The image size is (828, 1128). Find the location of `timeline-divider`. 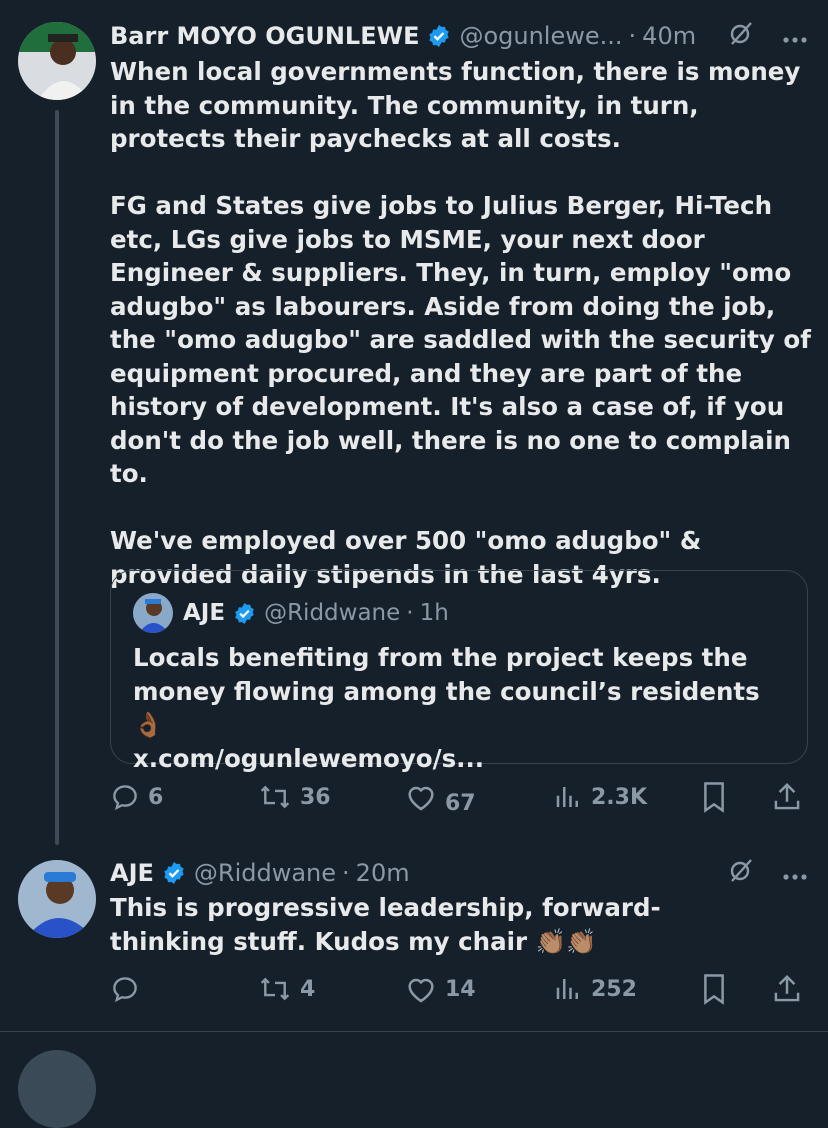

timeline-divider is located at coordinates (414, 1031).